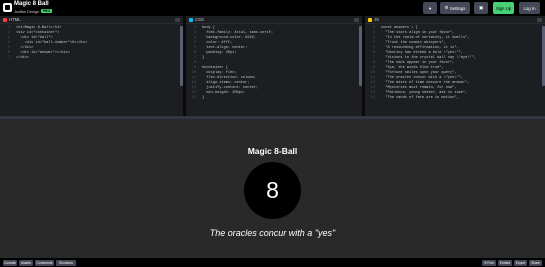  I want to click on code-text: "The odds appear in your favor",, so click(418, 63).